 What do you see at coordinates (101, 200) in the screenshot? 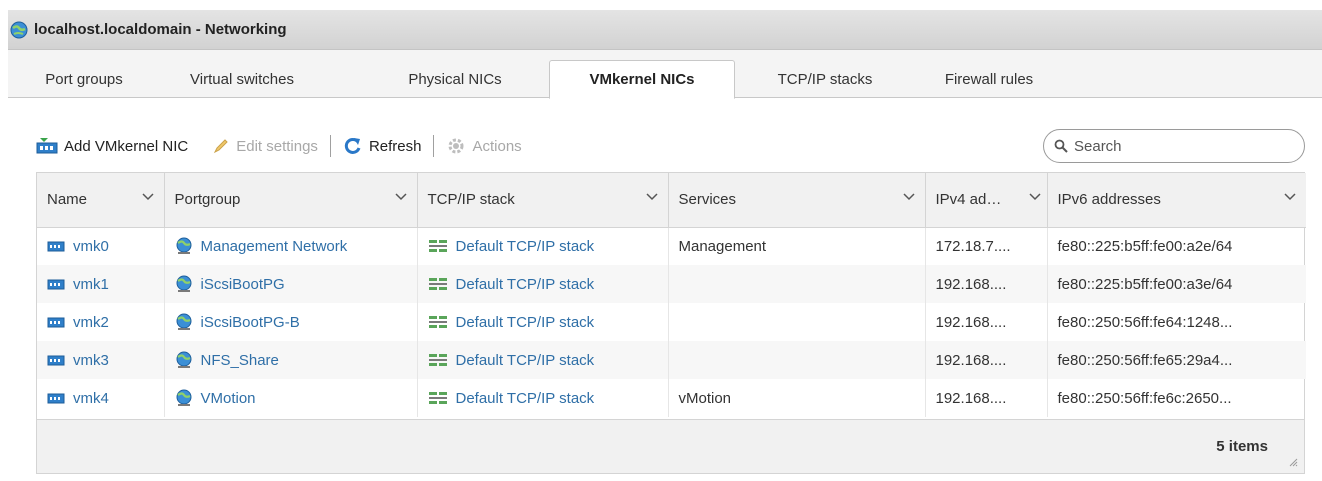
I see `column-header-name: Name` at bounding box center [101, 200].